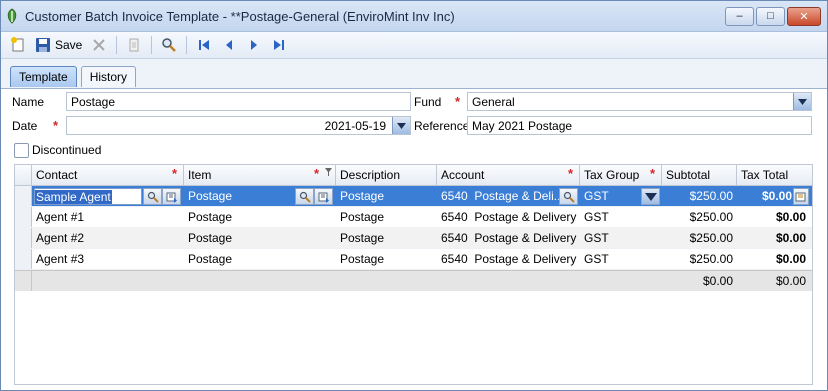 This screenshot has width=828, height=391. What do you see at coordinates (88, 196) in the screenshot?
I see `contact-input: Sample Agent` at bounding box center [88, 196].